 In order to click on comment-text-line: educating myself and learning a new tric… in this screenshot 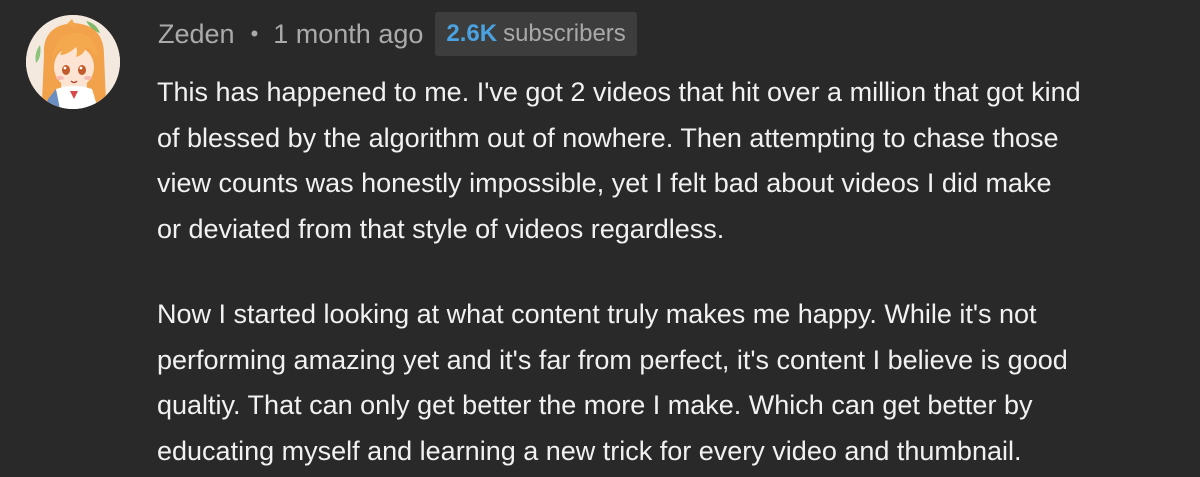, I will do `click(589, 450)`.